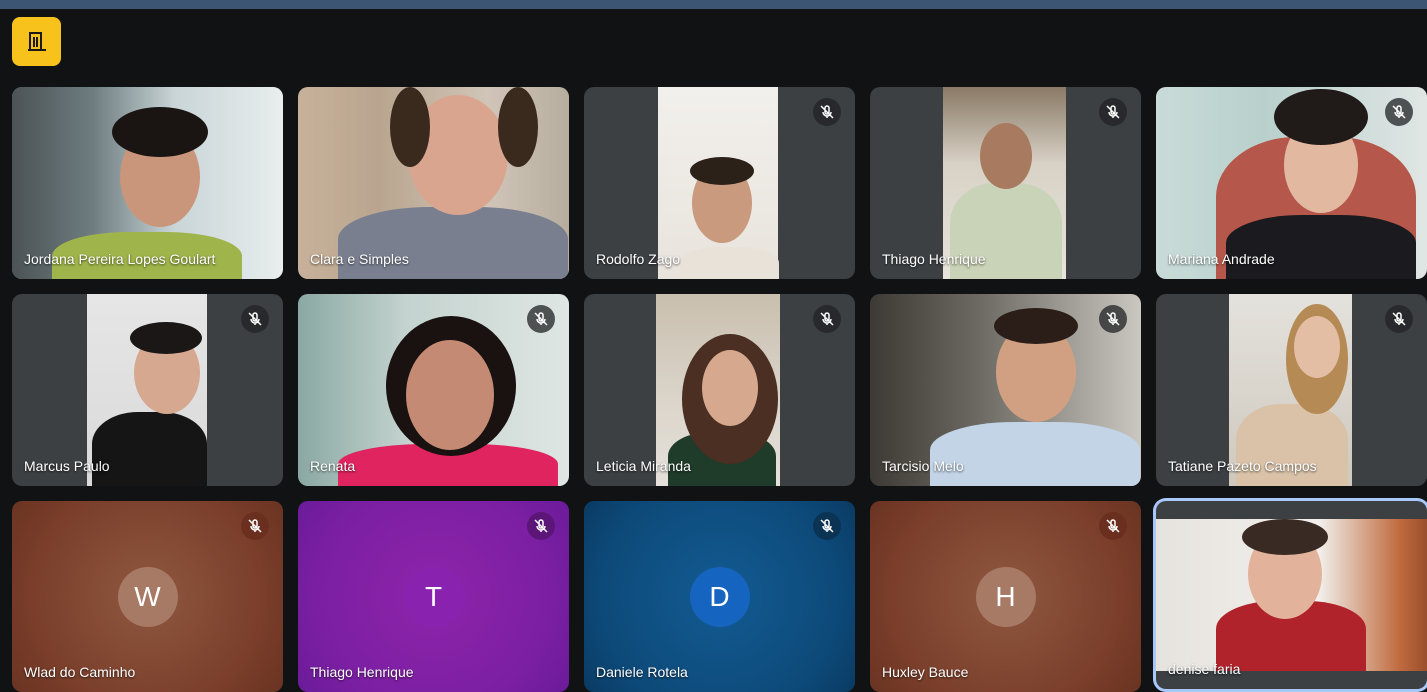 The image size is (1427, 692). I want to click on self-view-tile: denise faria, so click(1291, 595).